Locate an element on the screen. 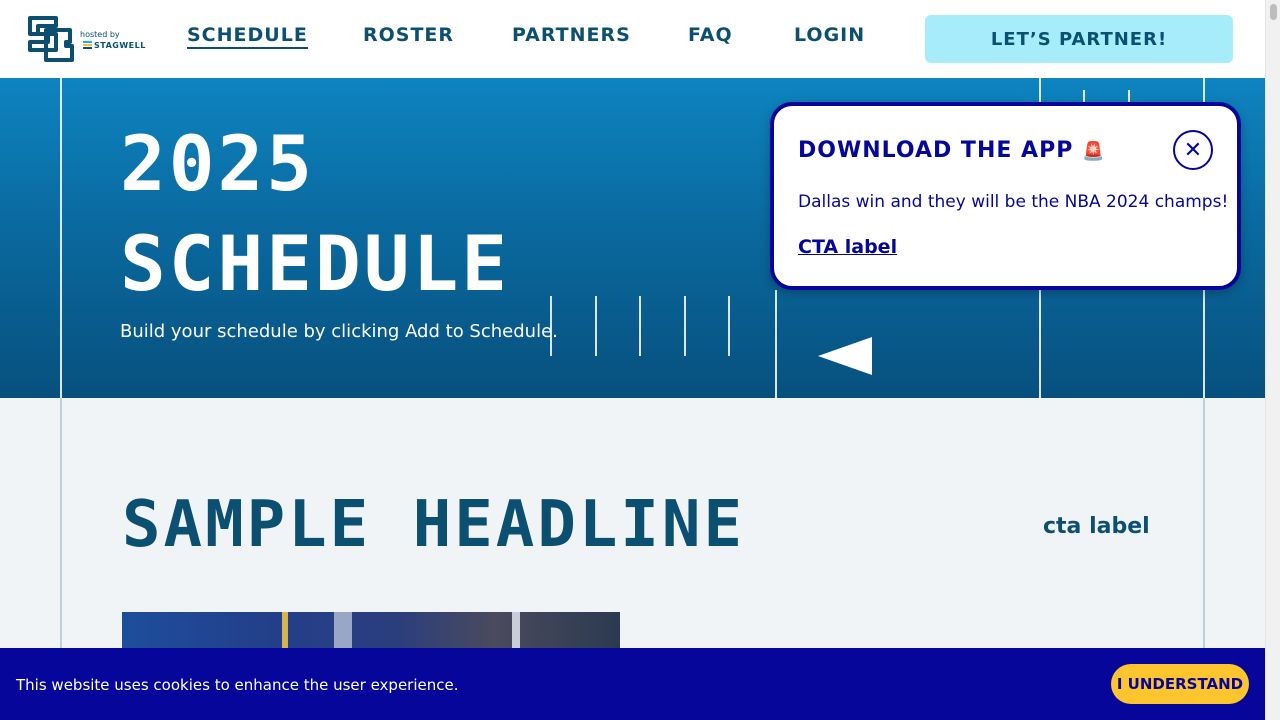 The height and width of the screenshot is (720, 1280). stagwell-icon is located at coordinates (87, 45).